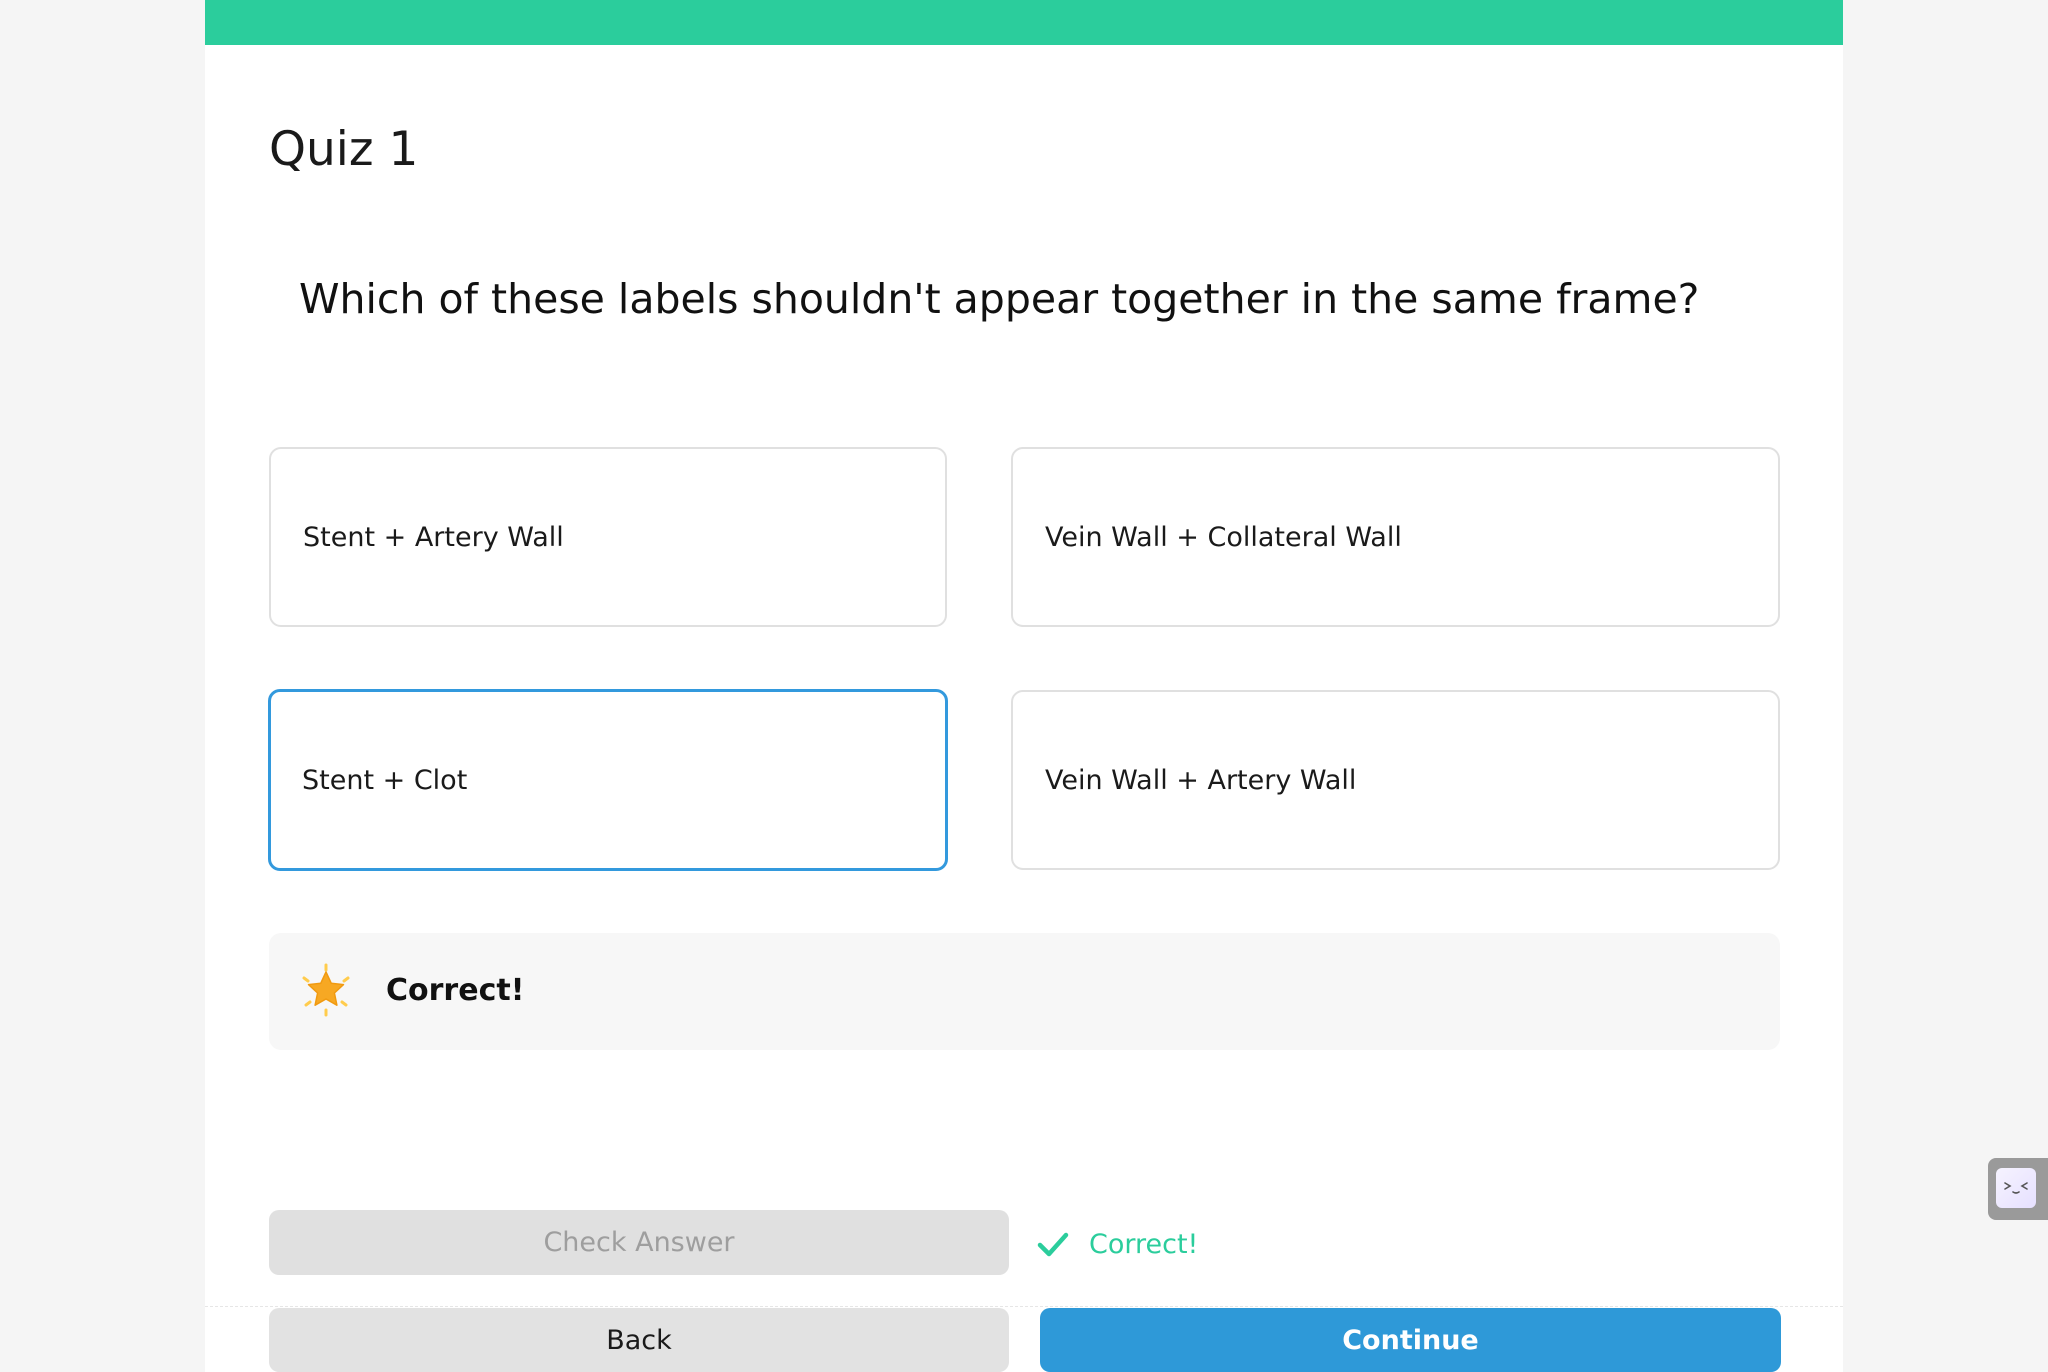  What do you see at coordinates (608, 537) in the screenshot?
I see `answer-option: Stent + Artery Wall` at bounding box center [608, 537].